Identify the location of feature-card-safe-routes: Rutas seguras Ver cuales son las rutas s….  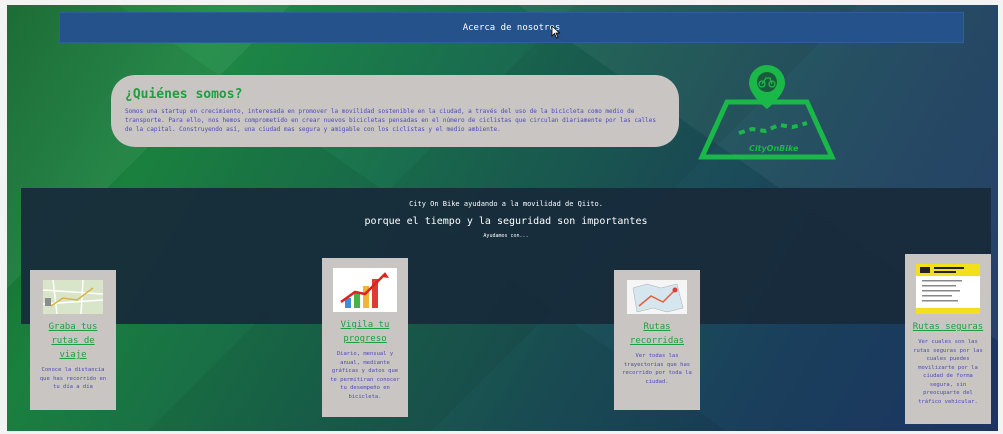
(948, 339).